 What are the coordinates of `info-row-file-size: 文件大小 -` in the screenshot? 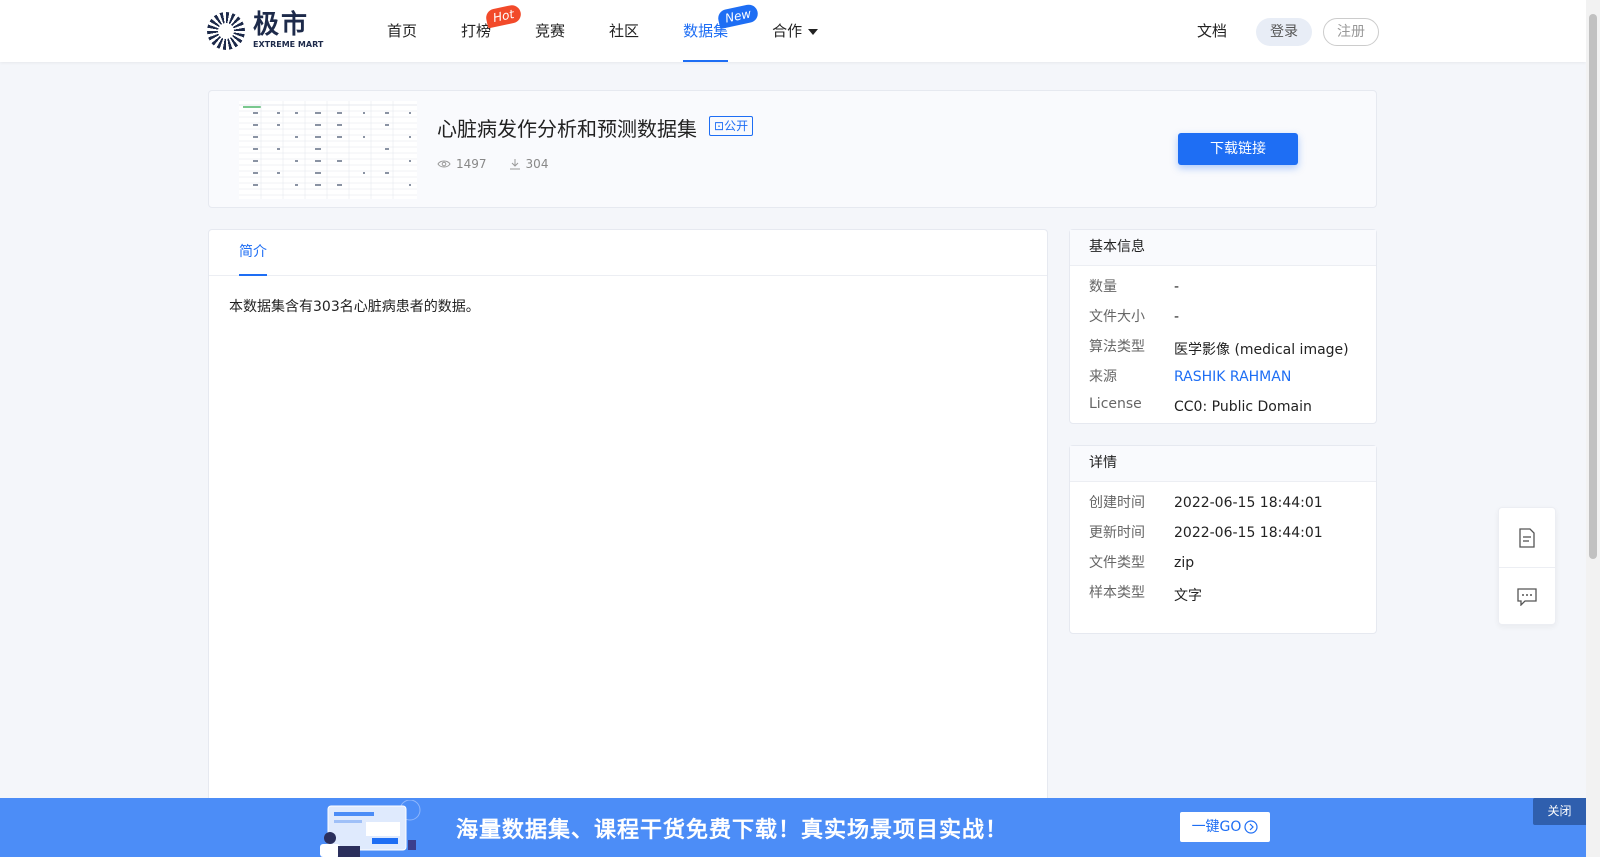 It's located at (1134, 317).